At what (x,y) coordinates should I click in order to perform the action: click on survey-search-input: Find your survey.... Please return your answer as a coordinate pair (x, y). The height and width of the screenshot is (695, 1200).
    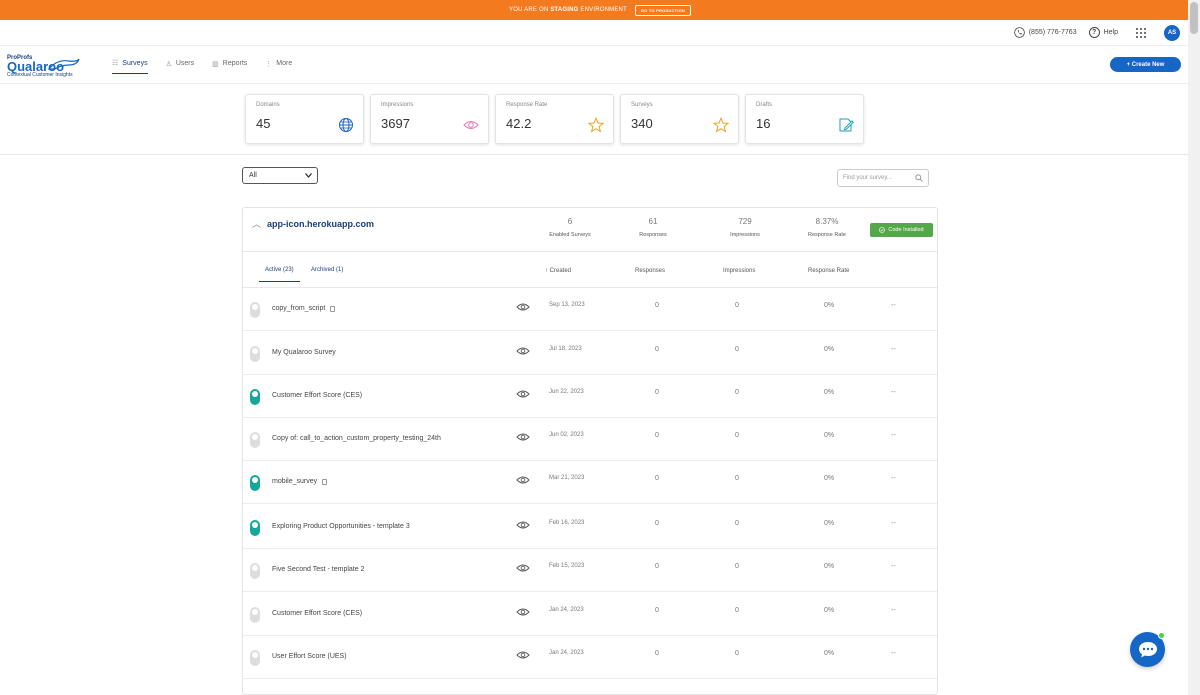
    Looking at the image, I should click on (883, 178).